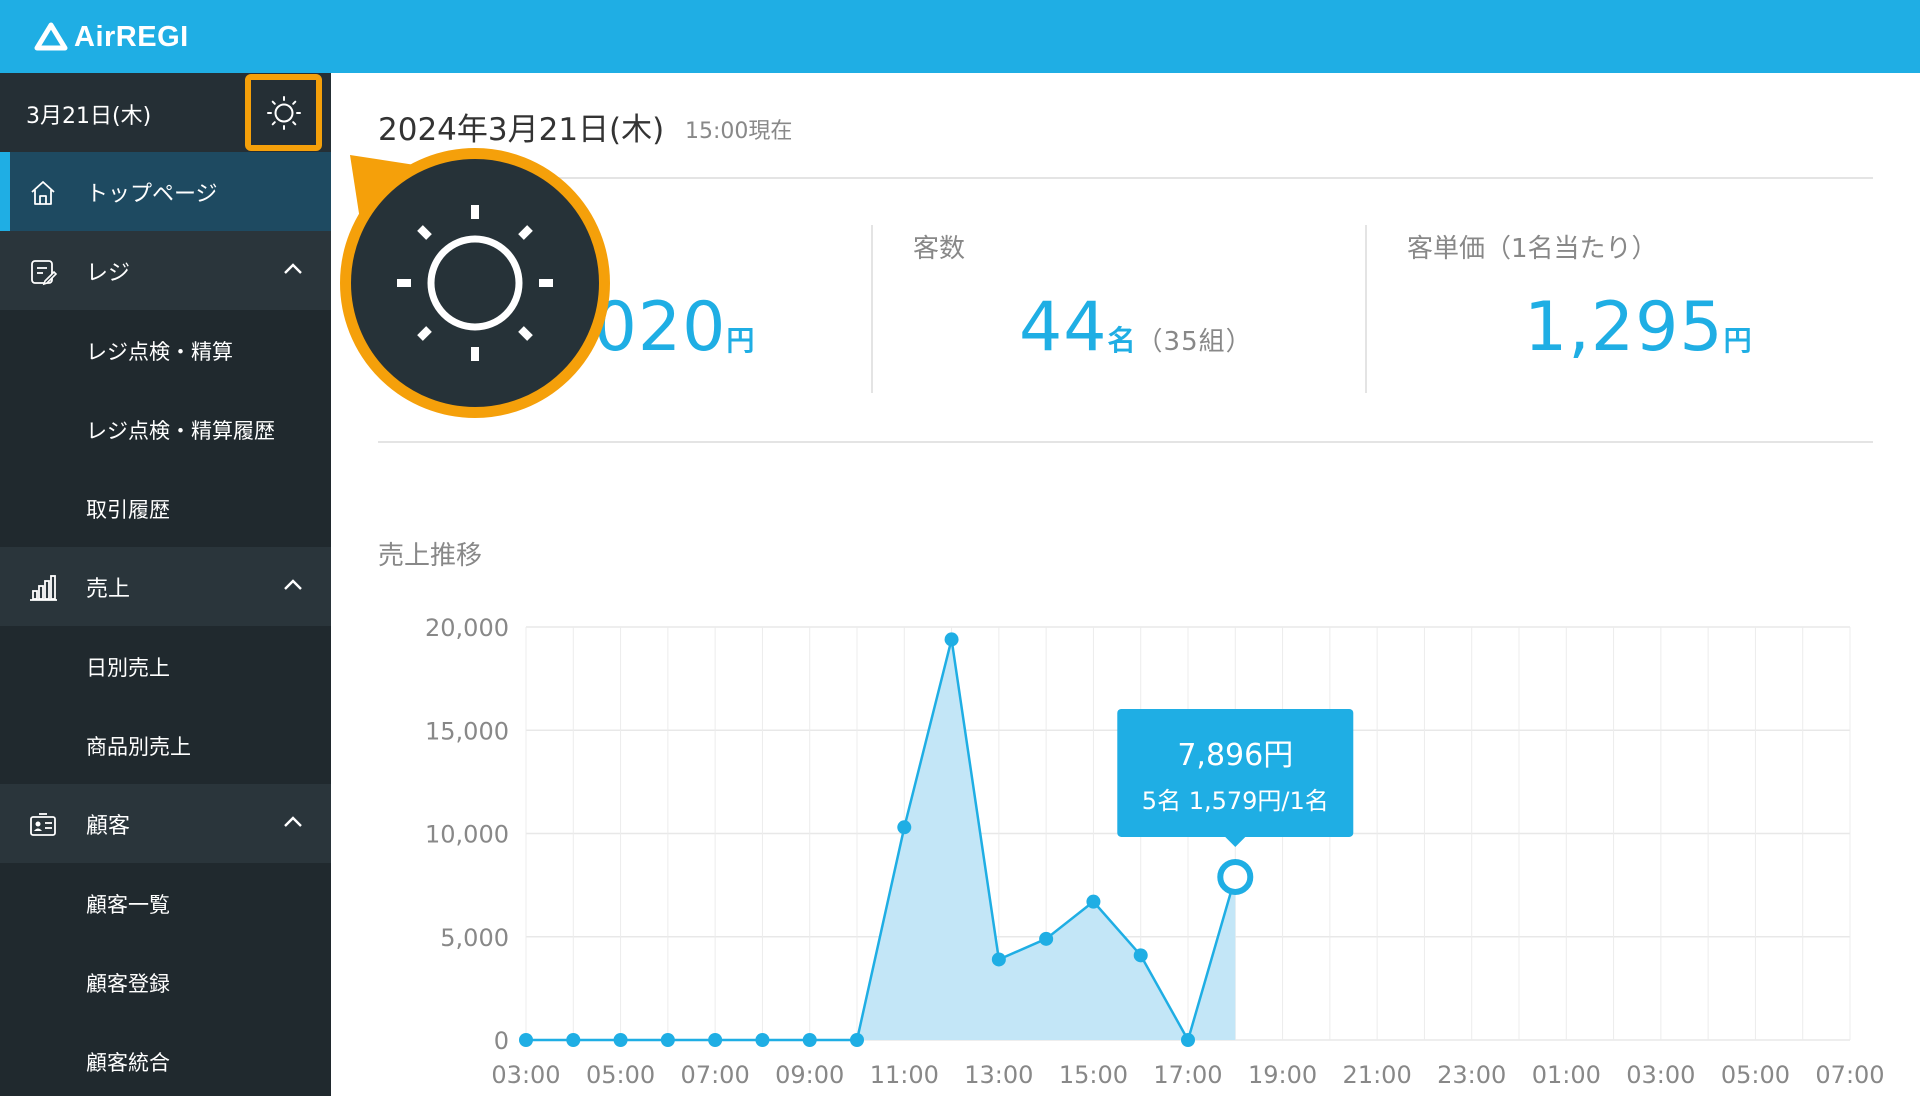  What do you see at coordinates (1235, 755) in the screenshot?
I see `tooltip-amount: 7,896円` at bounding box center [1235, 755].